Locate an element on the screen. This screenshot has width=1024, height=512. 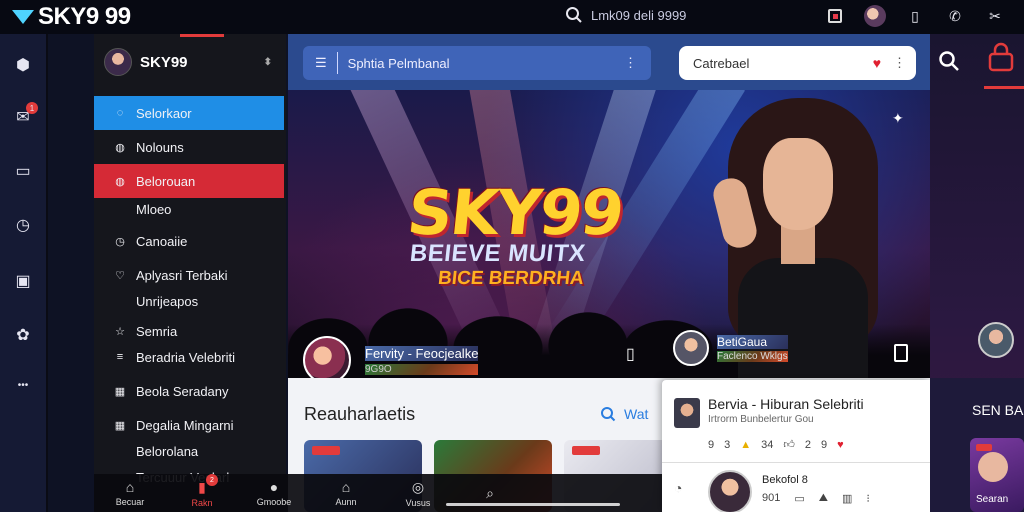
chat-icon: ▭ is located at coordinates (799, 498).